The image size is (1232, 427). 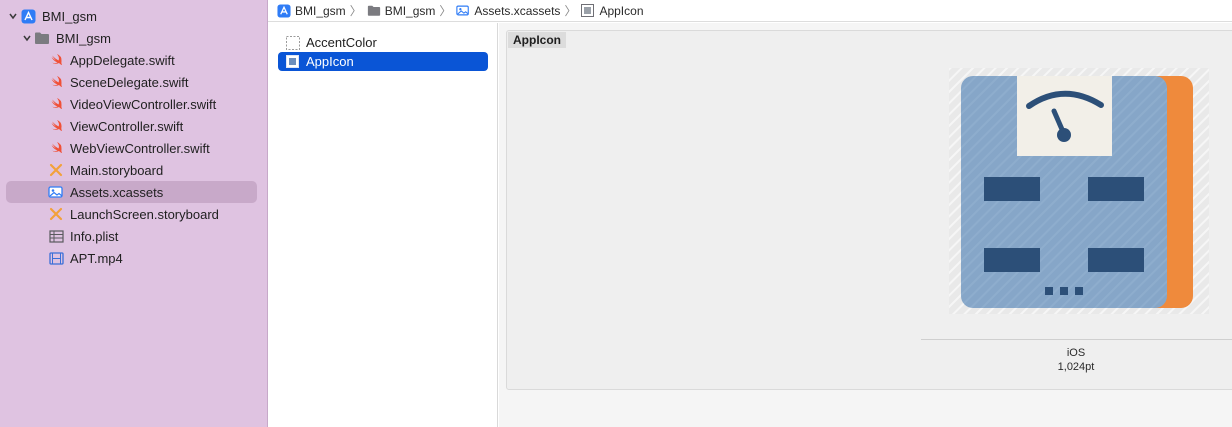 I want to click on nav-item-launchscreen: LaunchScreen.storyboard, so click(x=152, y=214).